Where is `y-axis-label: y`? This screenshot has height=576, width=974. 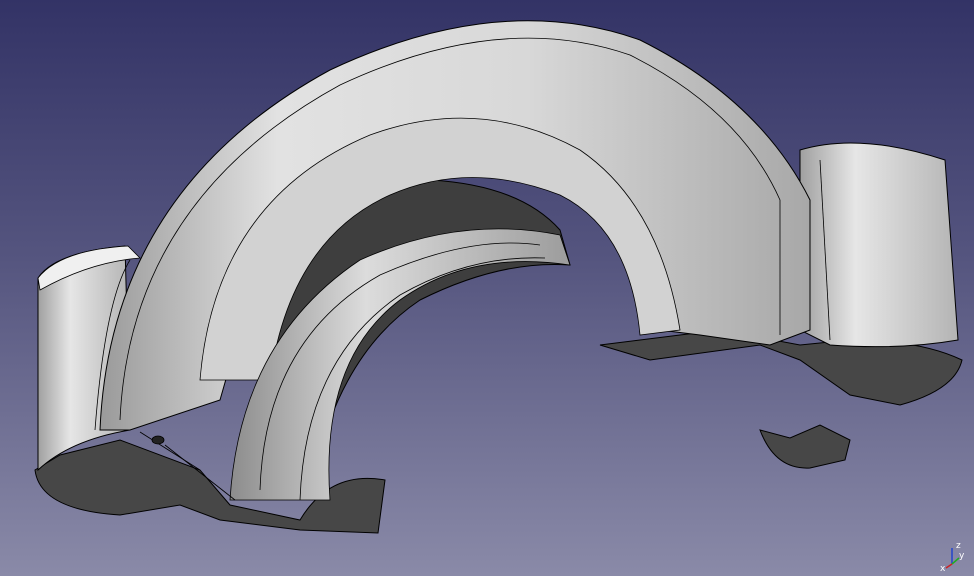
y-axis-label: y is located at coordinates (962, 556).